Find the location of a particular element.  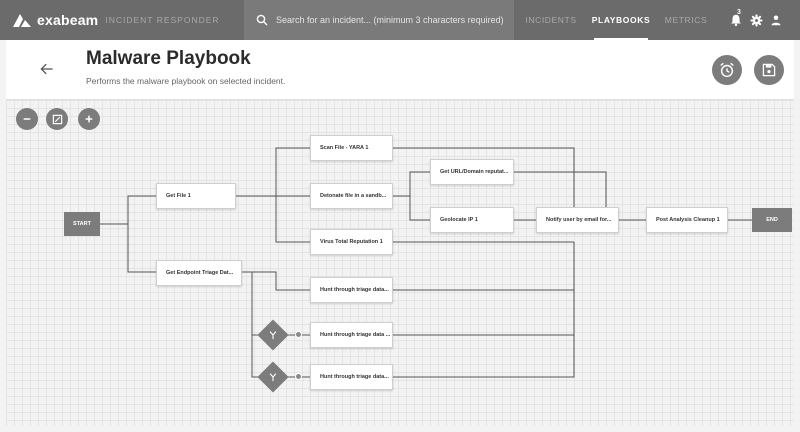

brand-name: exabeam is located at coordinates (68, 20).